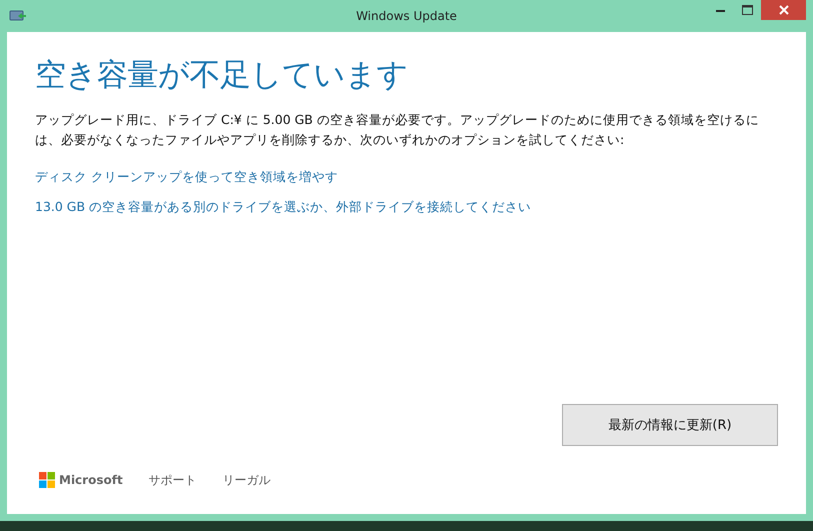 The height and width of the screenshot is (531, 813). I want to click on close-button, so click(783, 10).